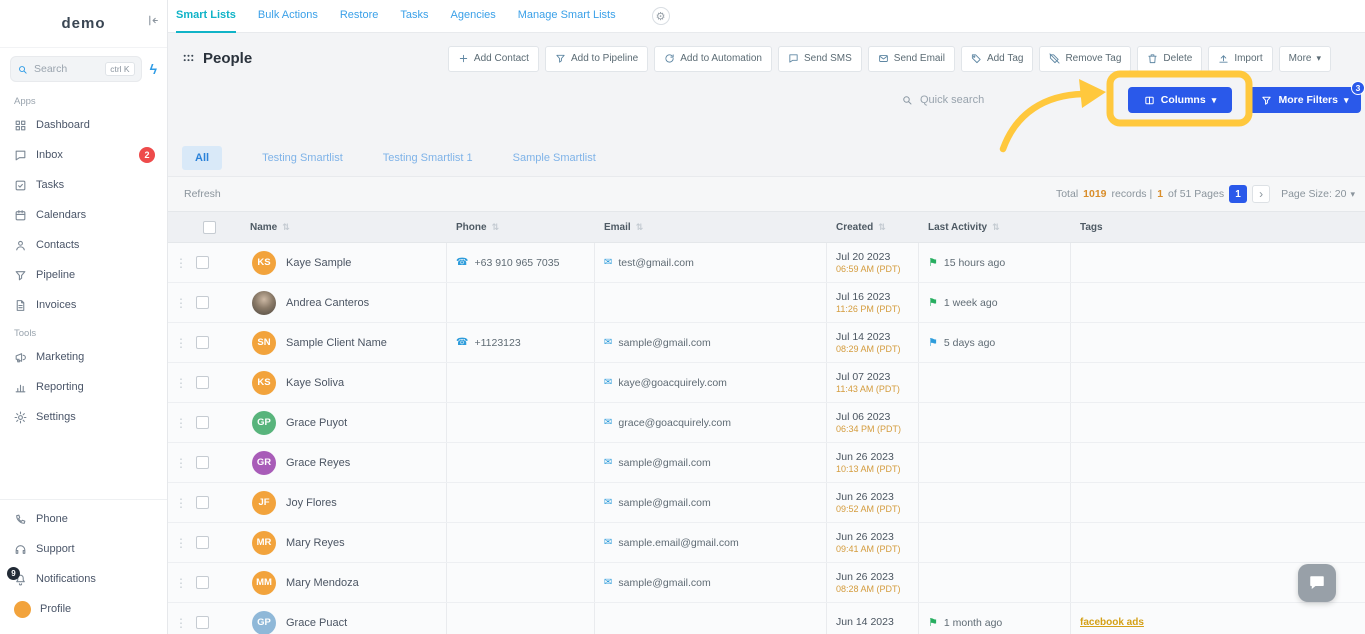 This screenshot has height=634, width=1365. Describe the element at coordinates (327, 303) in the screenshot. I see `contact-name: Andrea Canteros` at that location.